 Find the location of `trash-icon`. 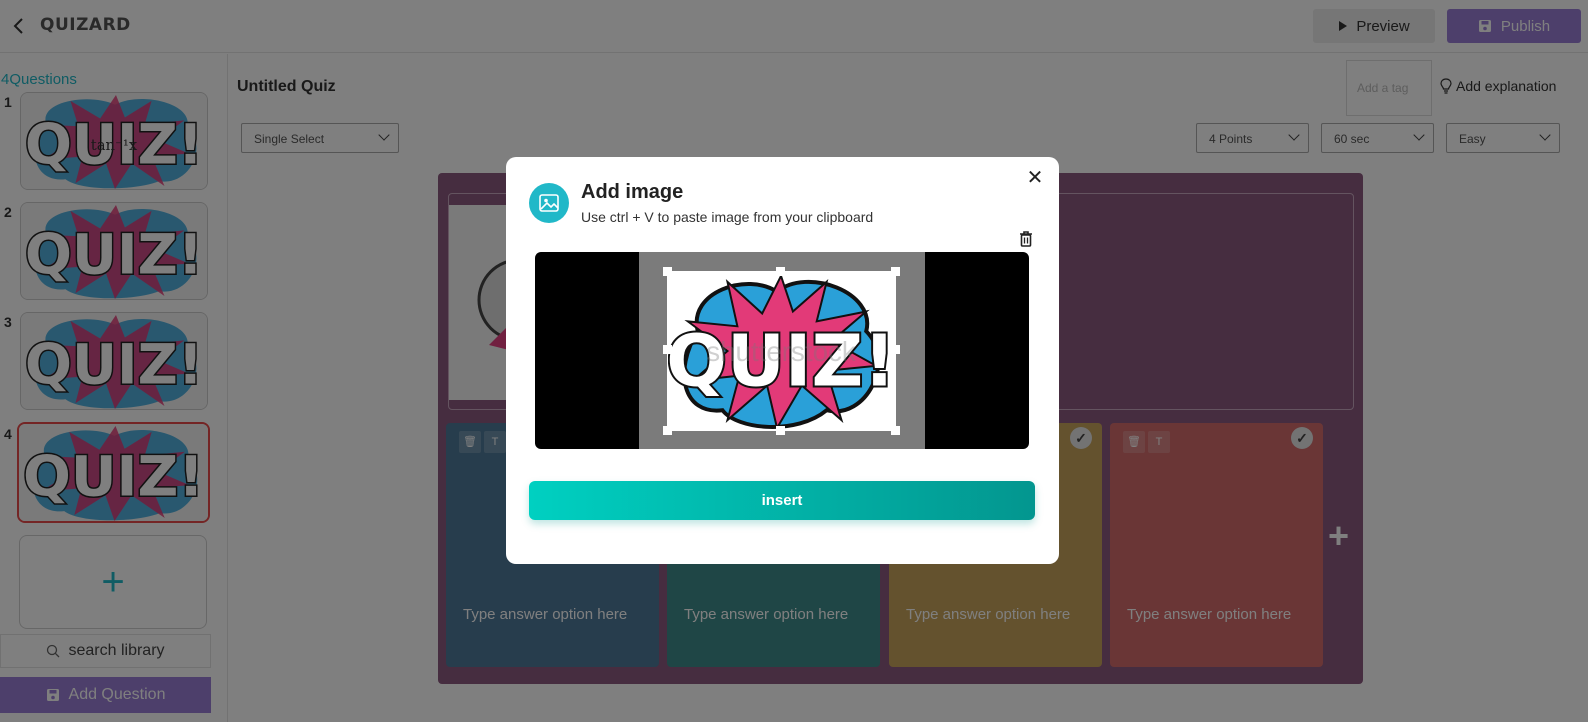

trash-icon is located at coordinates (1026, 239).